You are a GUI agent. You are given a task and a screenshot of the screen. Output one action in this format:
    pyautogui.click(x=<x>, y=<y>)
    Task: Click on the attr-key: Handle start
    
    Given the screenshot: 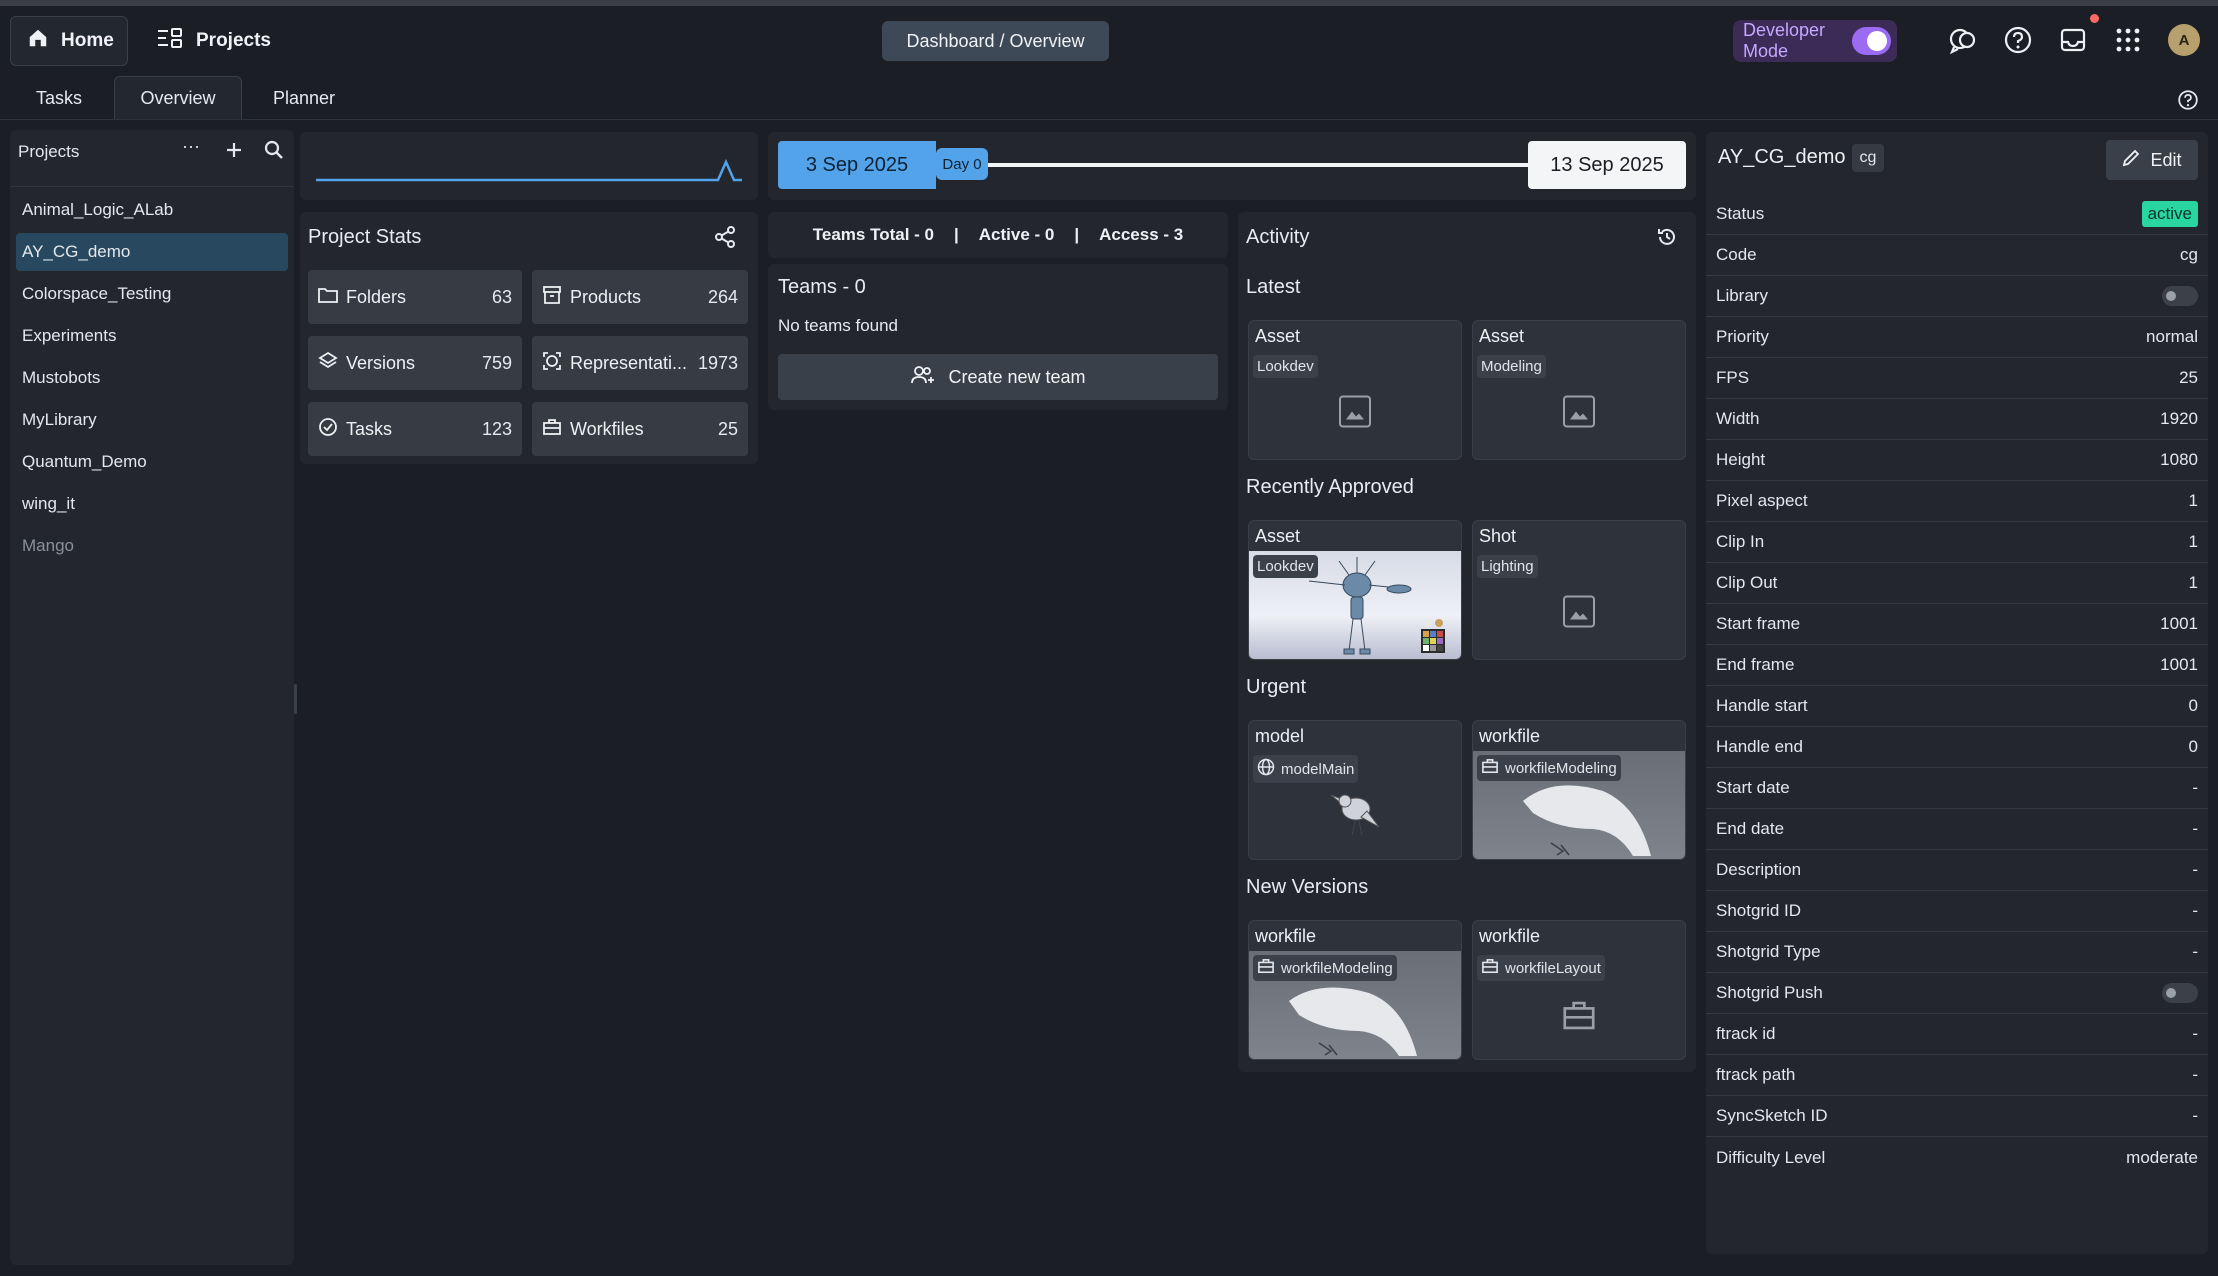 What is the action you would take?
    pyautogui.click(x=1762, y=705)
    